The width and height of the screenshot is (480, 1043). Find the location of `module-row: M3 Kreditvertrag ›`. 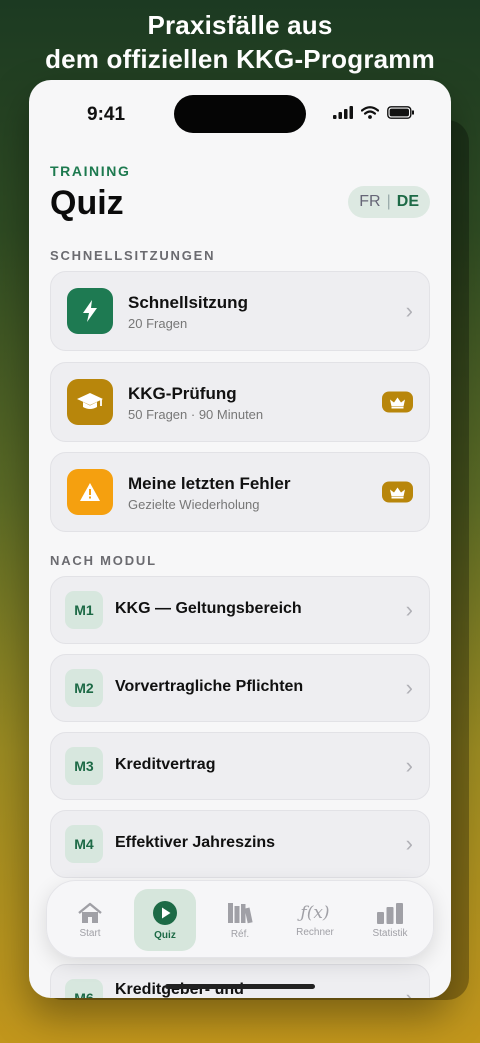

module-row: M3 Kreditvertrag › is located at coordinates (240, 766).